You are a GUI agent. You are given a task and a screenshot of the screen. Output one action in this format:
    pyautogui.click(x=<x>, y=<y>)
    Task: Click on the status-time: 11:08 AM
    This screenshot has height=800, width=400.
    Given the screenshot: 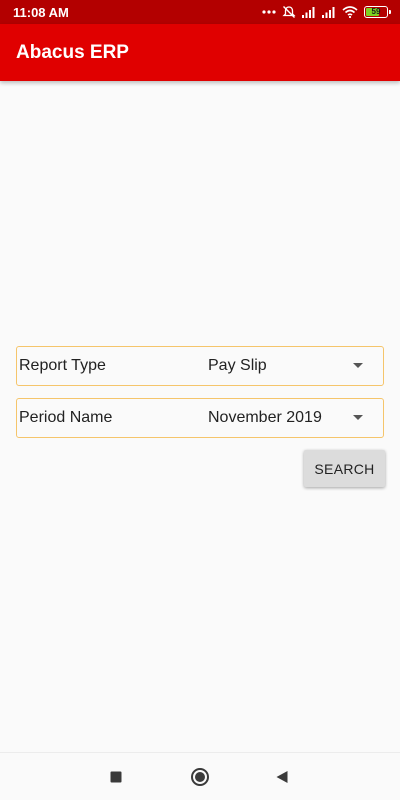 What is the action you would take?
    pyautogui.click(x=41, y=12)
    